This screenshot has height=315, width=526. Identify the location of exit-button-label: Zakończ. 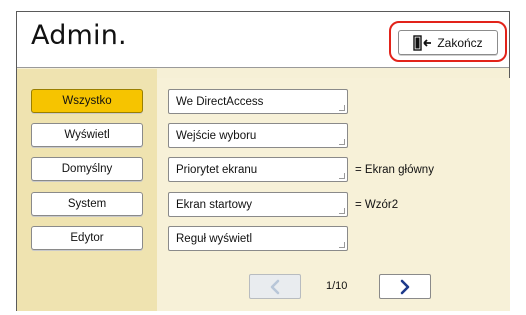
(460, 42).